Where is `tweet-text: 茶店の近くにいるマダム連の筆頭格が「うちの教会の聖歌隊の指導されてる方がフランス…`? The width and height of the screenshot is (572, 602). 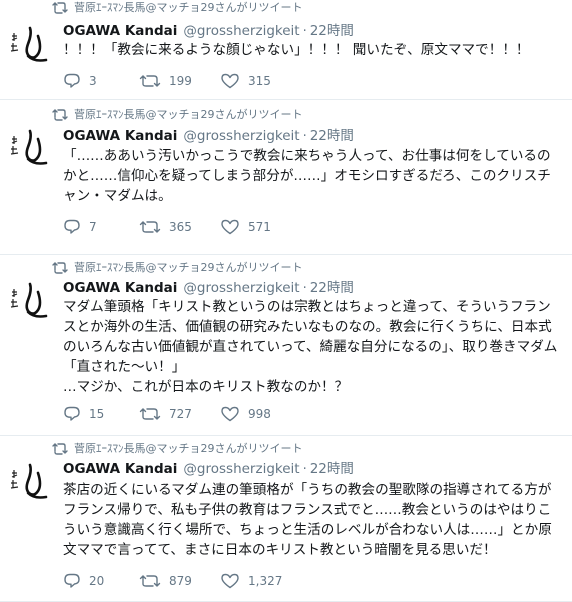 tweet-text: 茶店の近くにいるマダム連の筆頭格が「うちの教会の聖歌隊の指導されてる方がフランス… is located at coordinates (307, 520).